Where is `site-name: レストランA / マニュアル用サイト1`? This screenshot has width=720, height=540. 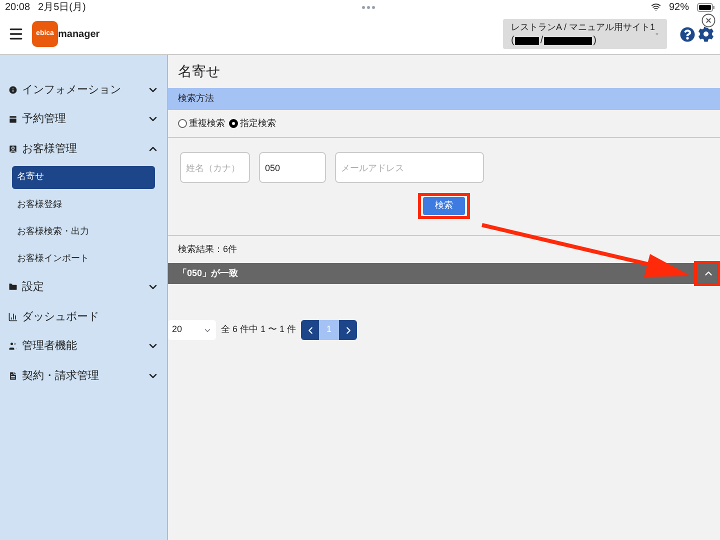 site-name: レストランA / マニュアル用サイト1 is located at coordinates (583, 27).